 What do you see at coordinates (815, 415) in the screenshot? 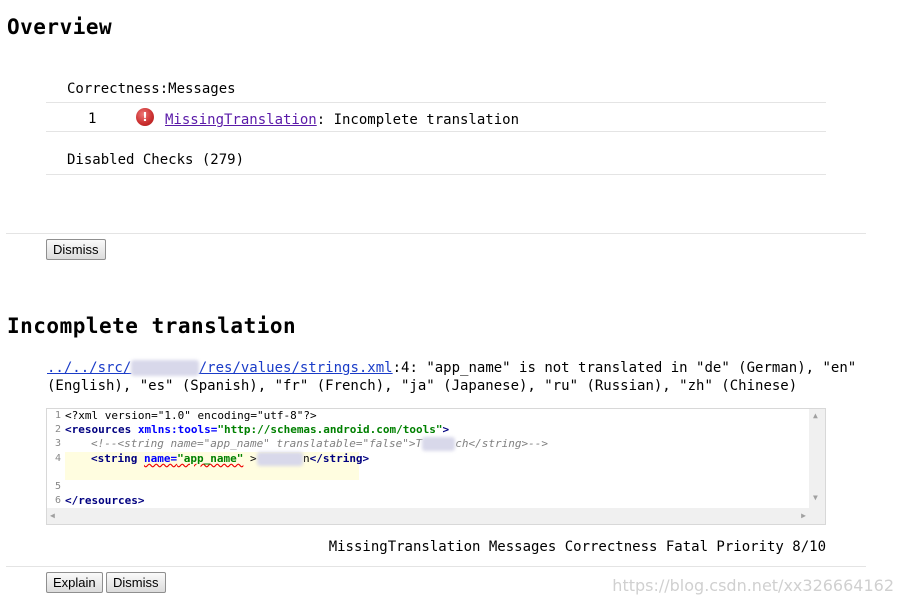
I see `scroll-up-icon: ▲` at bounding box center [815, 415].